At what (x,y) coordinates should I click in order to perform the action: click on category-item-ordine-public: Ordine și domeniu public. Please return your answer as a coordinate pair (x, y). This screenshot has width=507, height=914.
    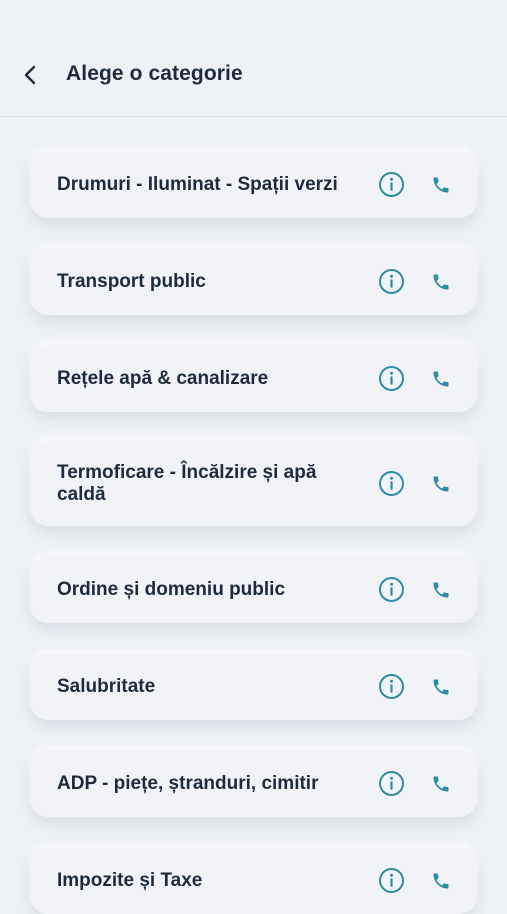
    Looking at the image, I should click on (253, 589).